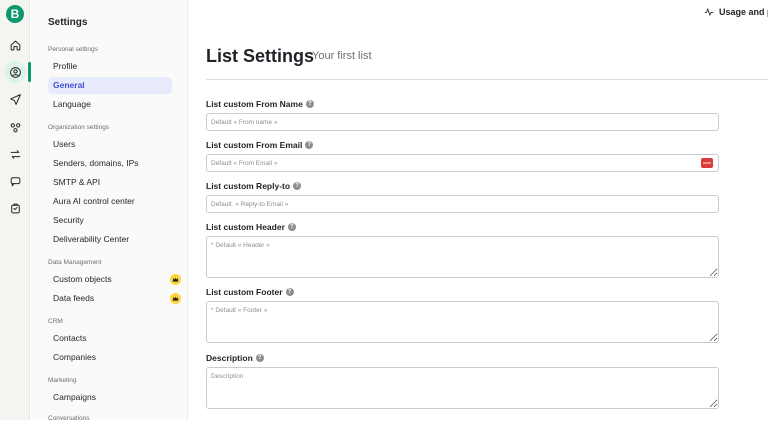  I want to click on nav-item-custom-objects: Custom objects, so click(114, 279).